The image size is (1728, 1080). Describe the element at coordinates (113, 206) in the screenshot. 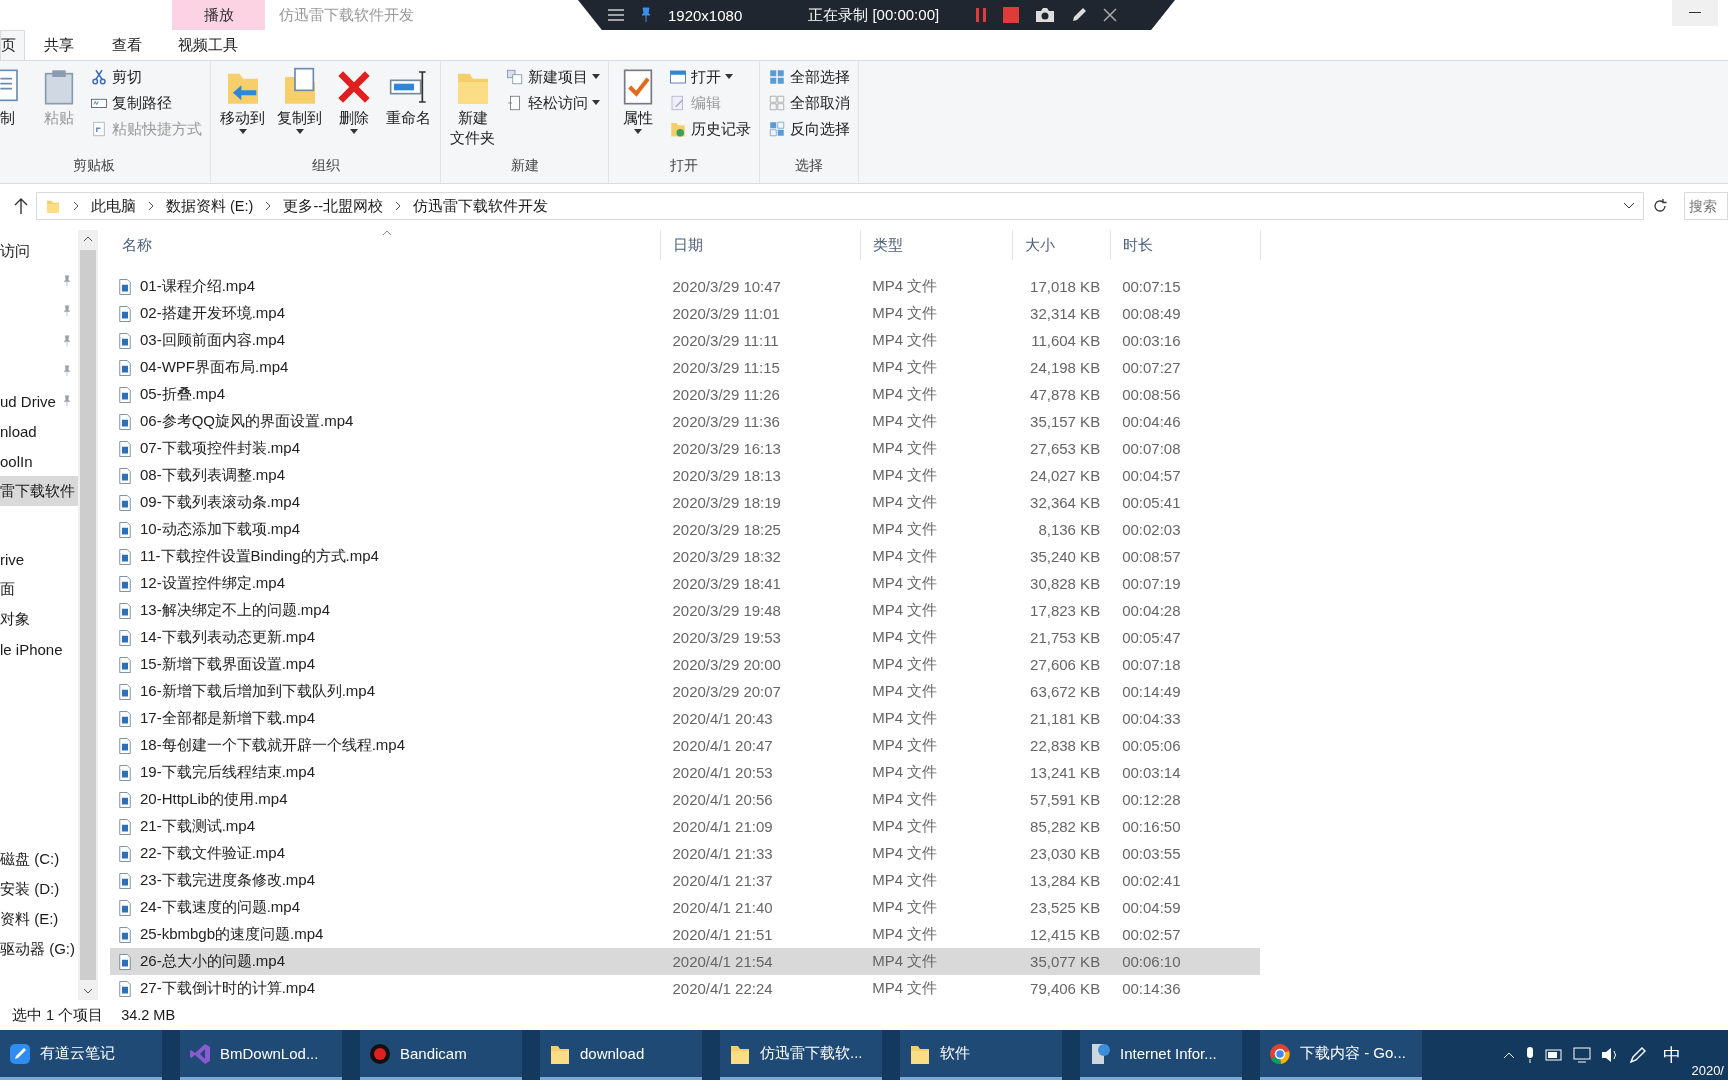

I see `breadcrumb: 此电脑` at that location.